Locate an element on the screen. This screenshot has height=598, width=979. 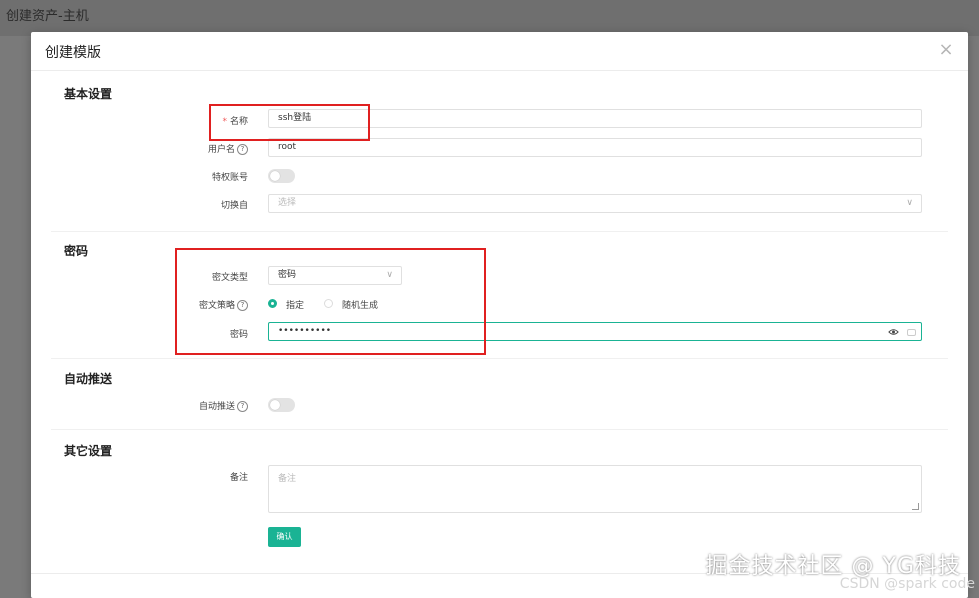
switch-from-placeholder: 选择 is located at coordinates (287, 203).